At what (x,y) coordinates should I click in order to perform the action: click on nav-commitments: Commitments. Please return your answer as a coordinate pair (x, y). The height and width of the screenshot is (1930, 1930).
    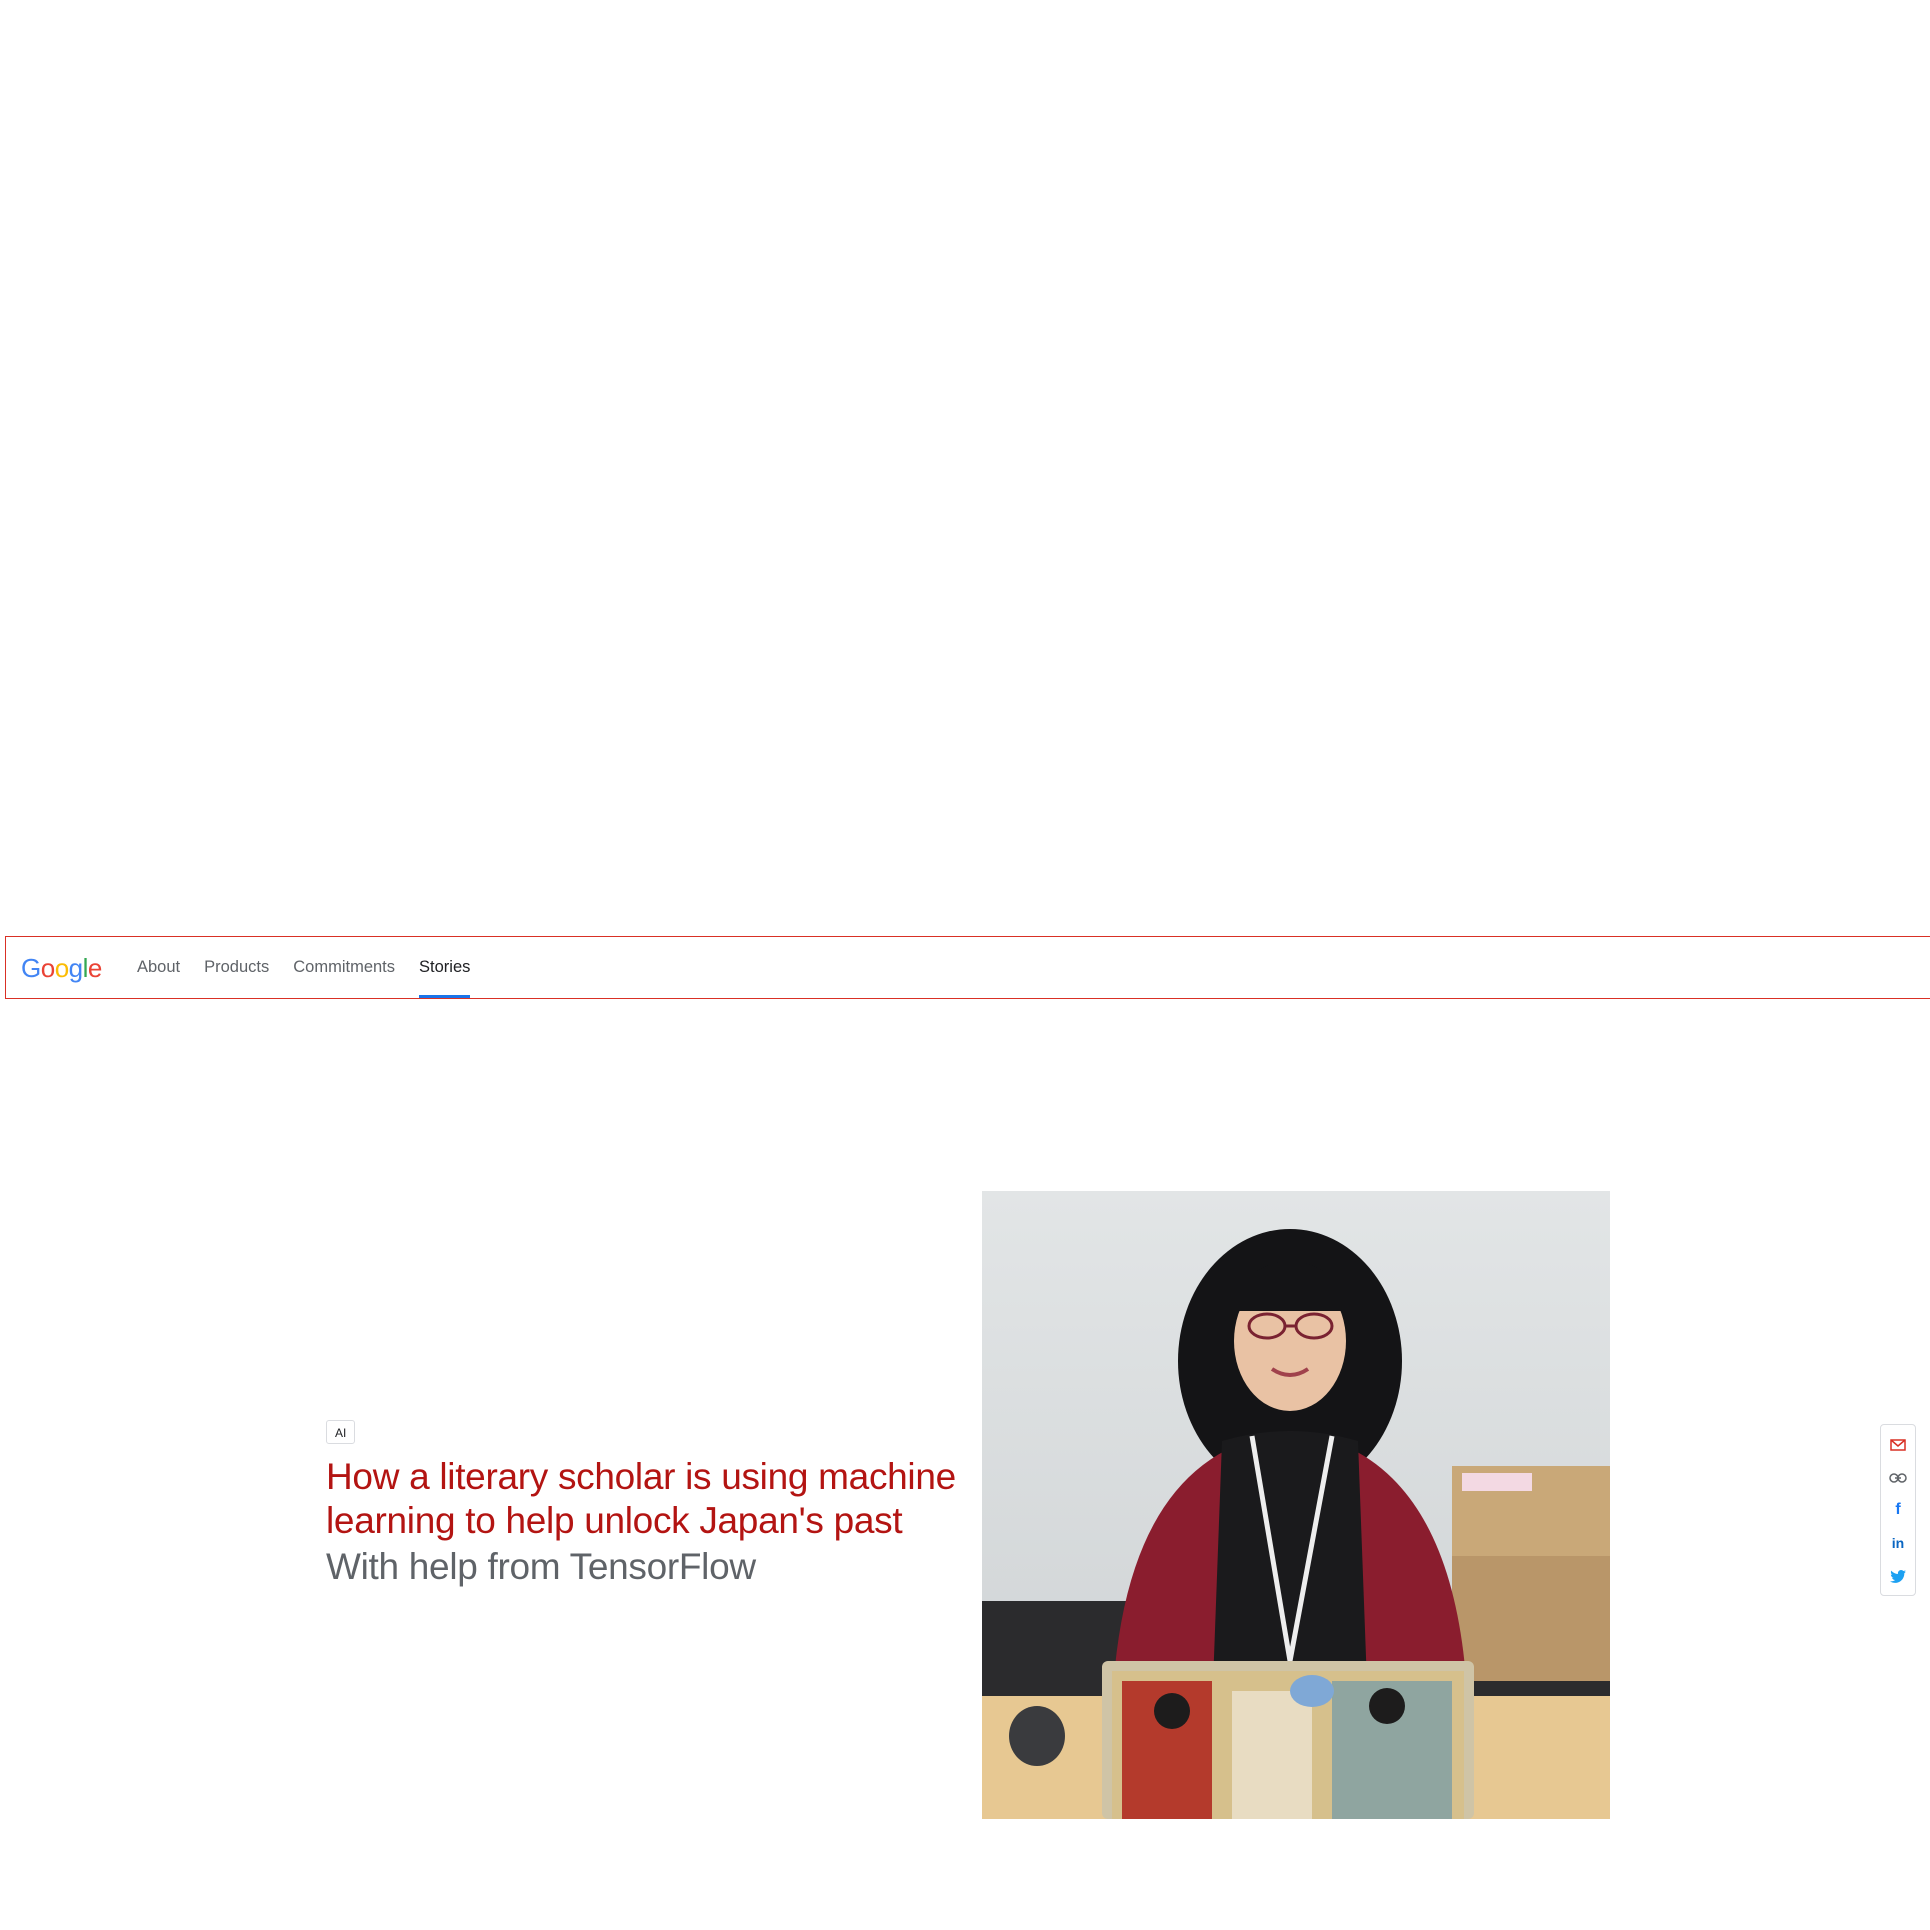
    Looking at the image, I should click on (344, 967).